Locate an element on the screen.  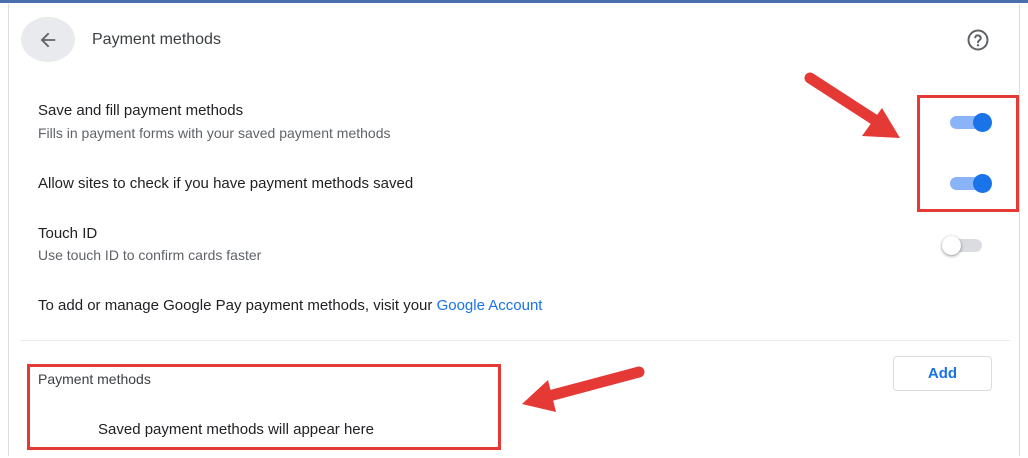
toggle-knob is located at coordinates (951, 245).